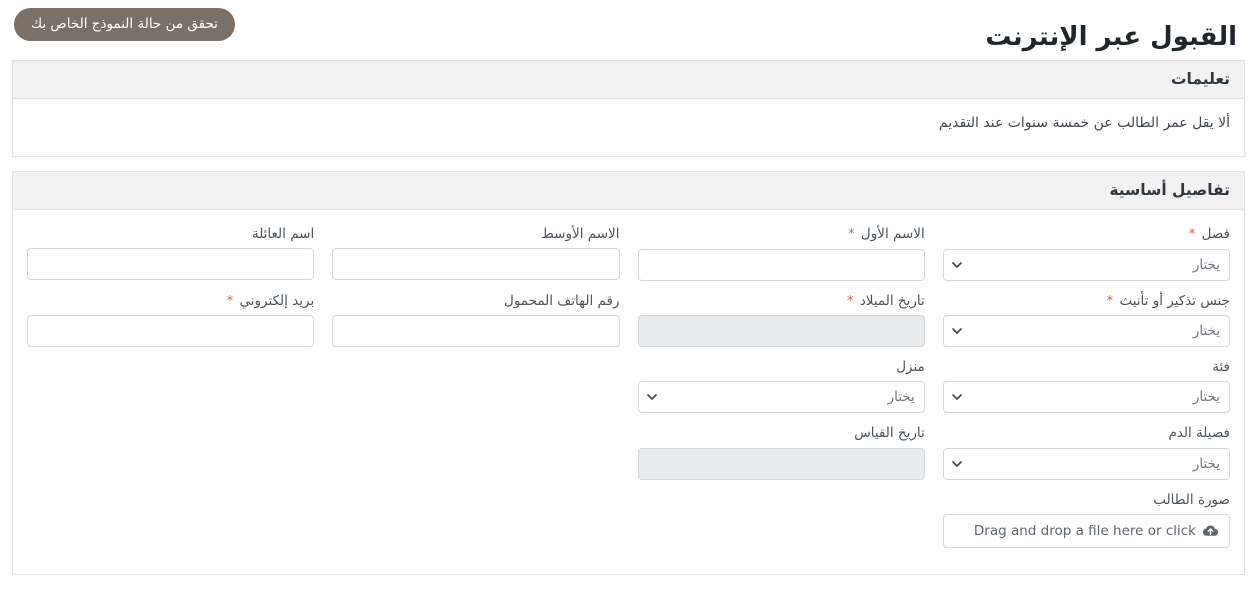 The image size is (1257, 611). I want to click on input-بريد-إلكتروني, so click(171, 331).